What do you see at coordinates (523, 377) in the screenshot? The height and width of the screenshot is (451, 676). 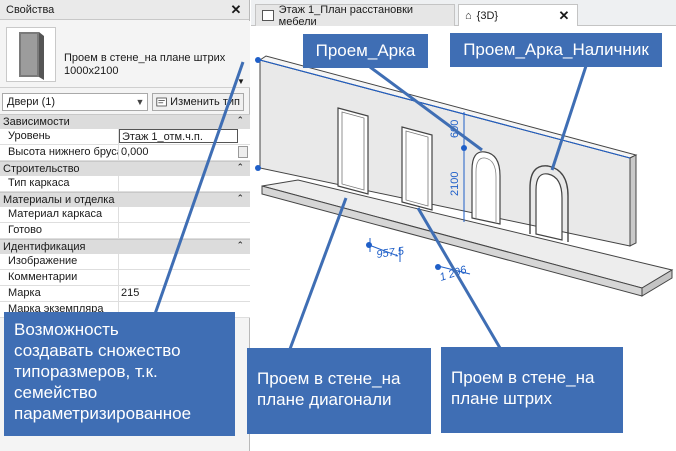 I see `callout-hatch-line: Проем в стене_на` at bounding box center [523, 377].